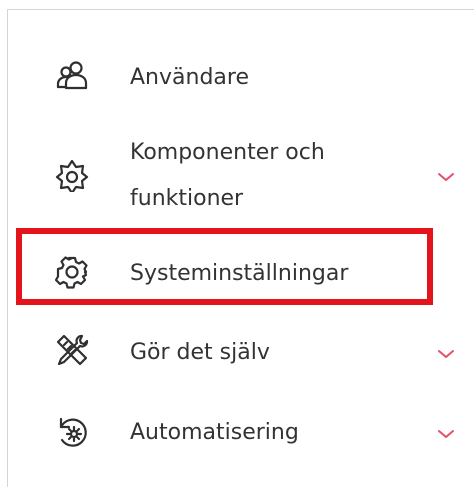 The image size is (475, 487). What do you see at coordinates (72, 432) in the screenshot?
I see `automation-icon` at bounding box center [72, 432].